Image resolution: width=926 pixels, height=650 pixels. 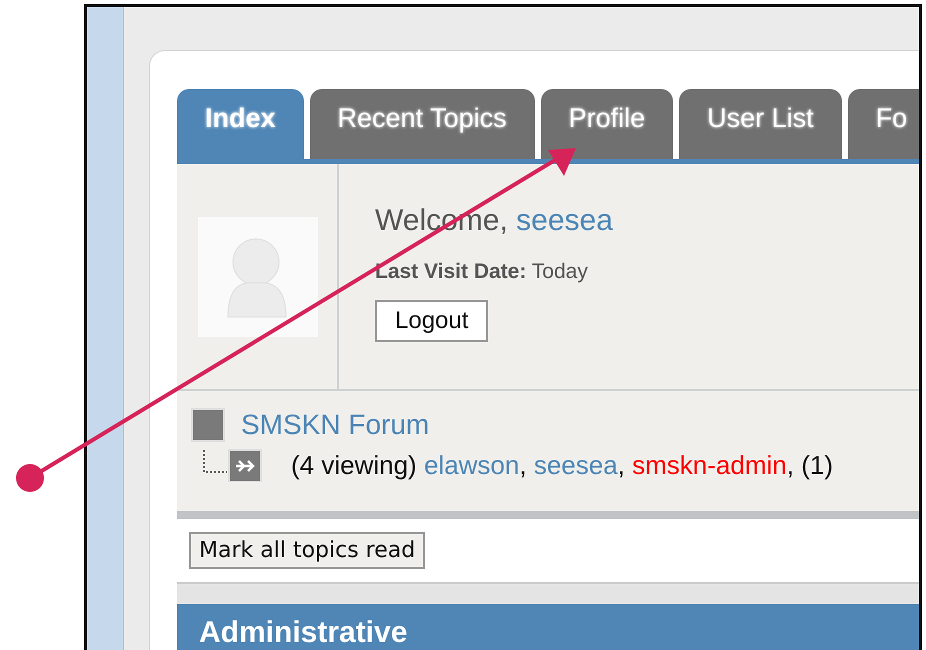 I want to click on tab: Index, so click(x=240, y=124).